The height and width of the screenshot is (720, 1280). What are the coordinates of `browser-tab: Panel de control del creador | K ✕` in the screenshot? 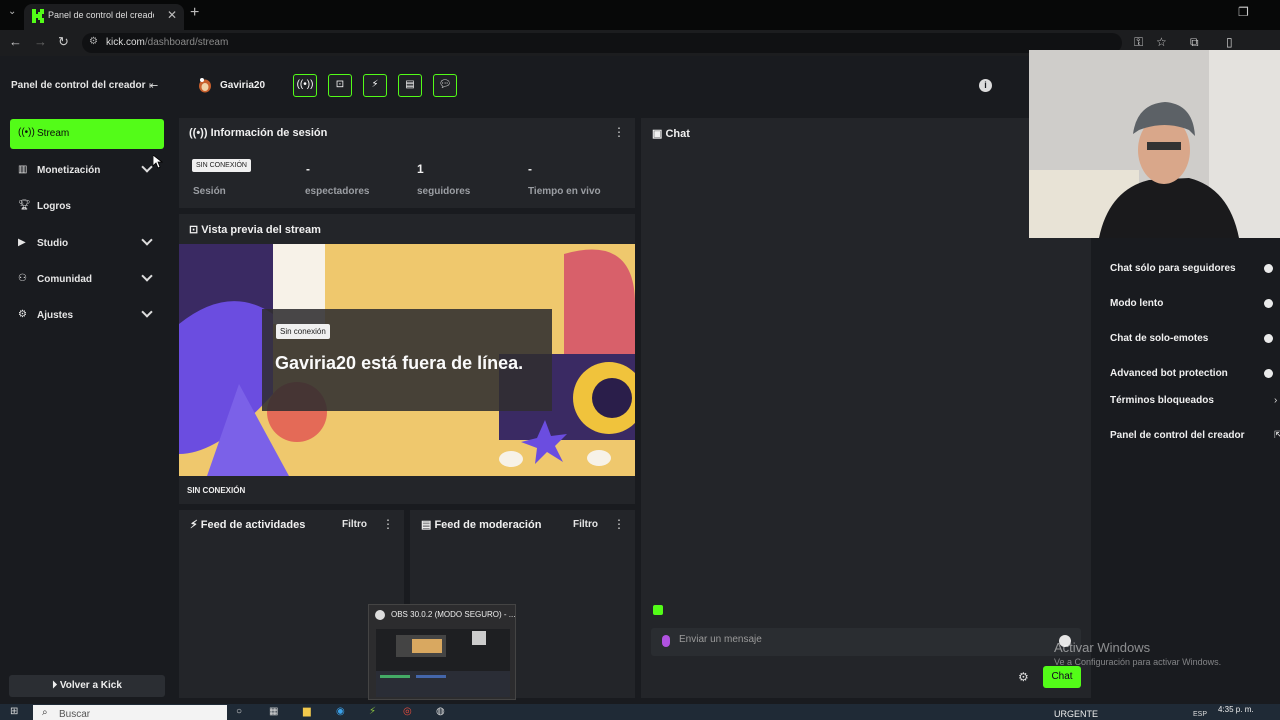 It's located at (104, 17).